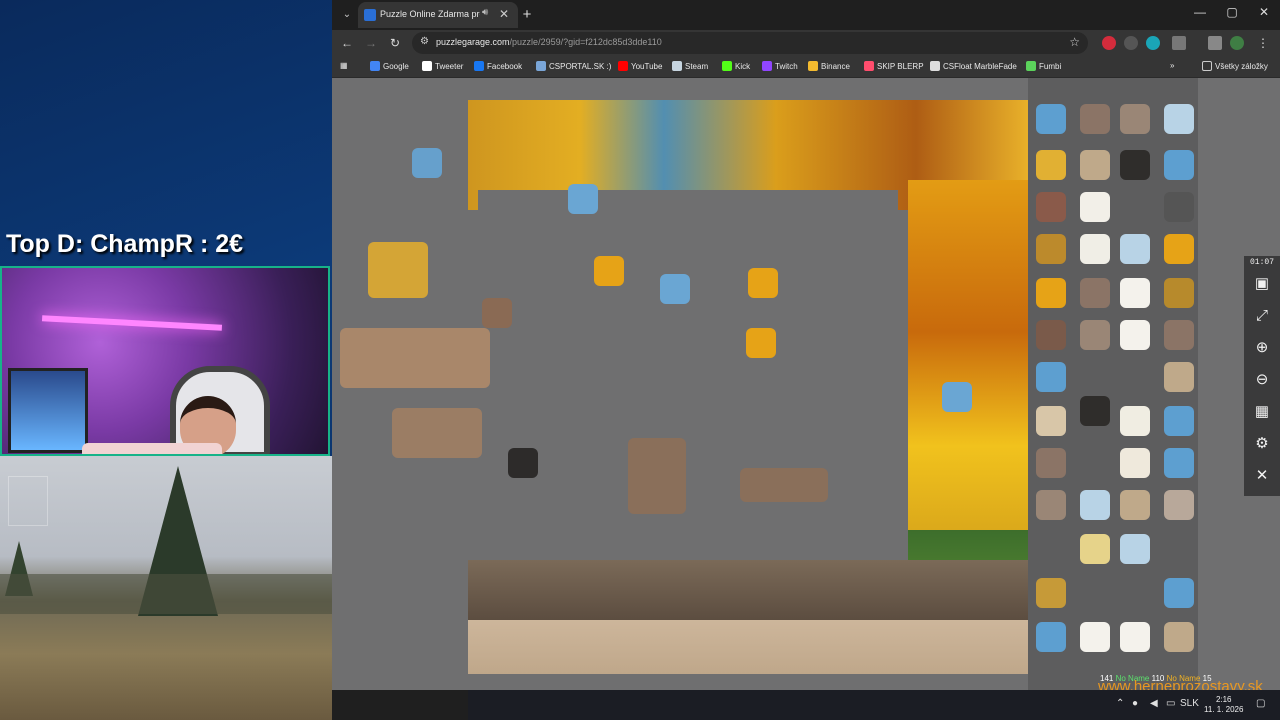 The image size is (1280, 720). I want to click on extension-teal-icon, so click(1153, 43).